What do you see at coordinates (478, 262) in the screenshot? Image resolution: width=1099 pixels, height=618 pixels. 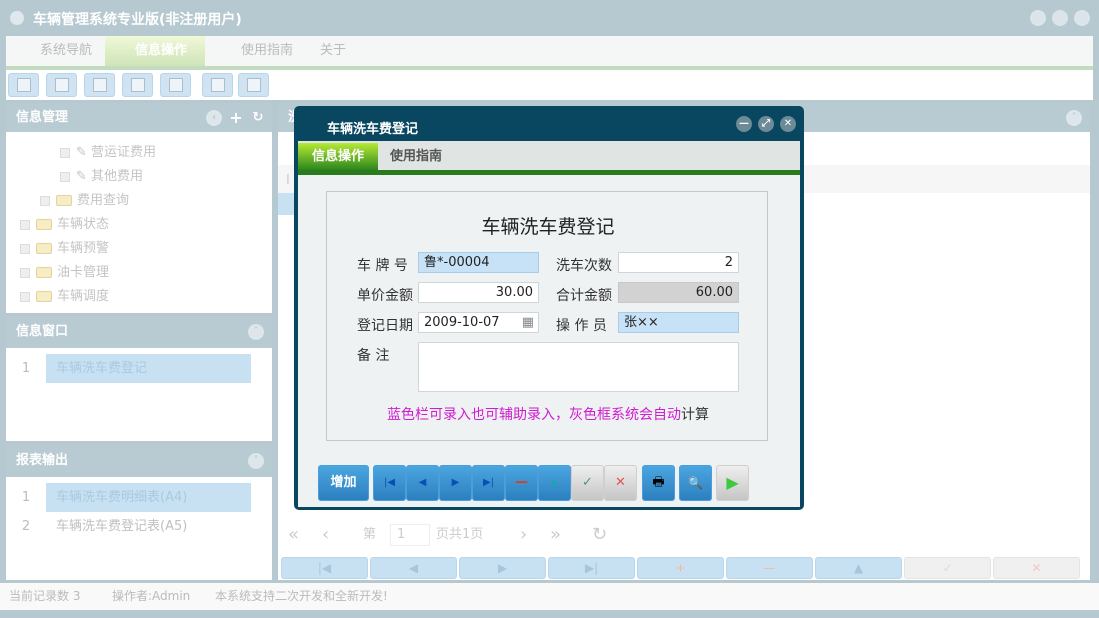 I see `plate-input: 鲁*-00004` at bounding box center [478, 262].